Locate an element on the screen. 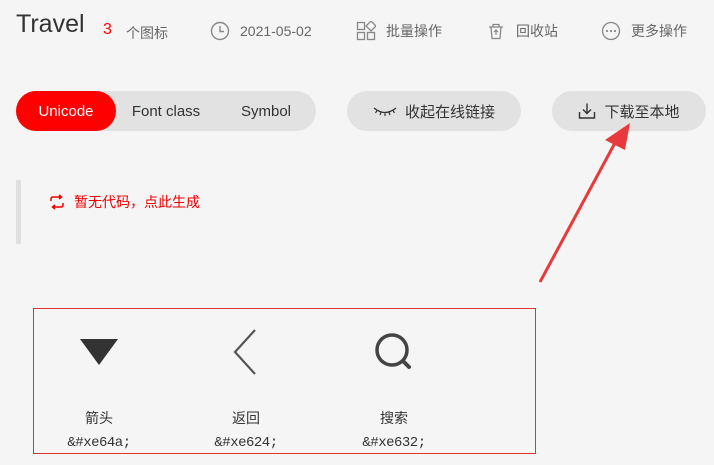  code-type-tabs: Unicode Font class Symbol is located at coordinates (166, 111).